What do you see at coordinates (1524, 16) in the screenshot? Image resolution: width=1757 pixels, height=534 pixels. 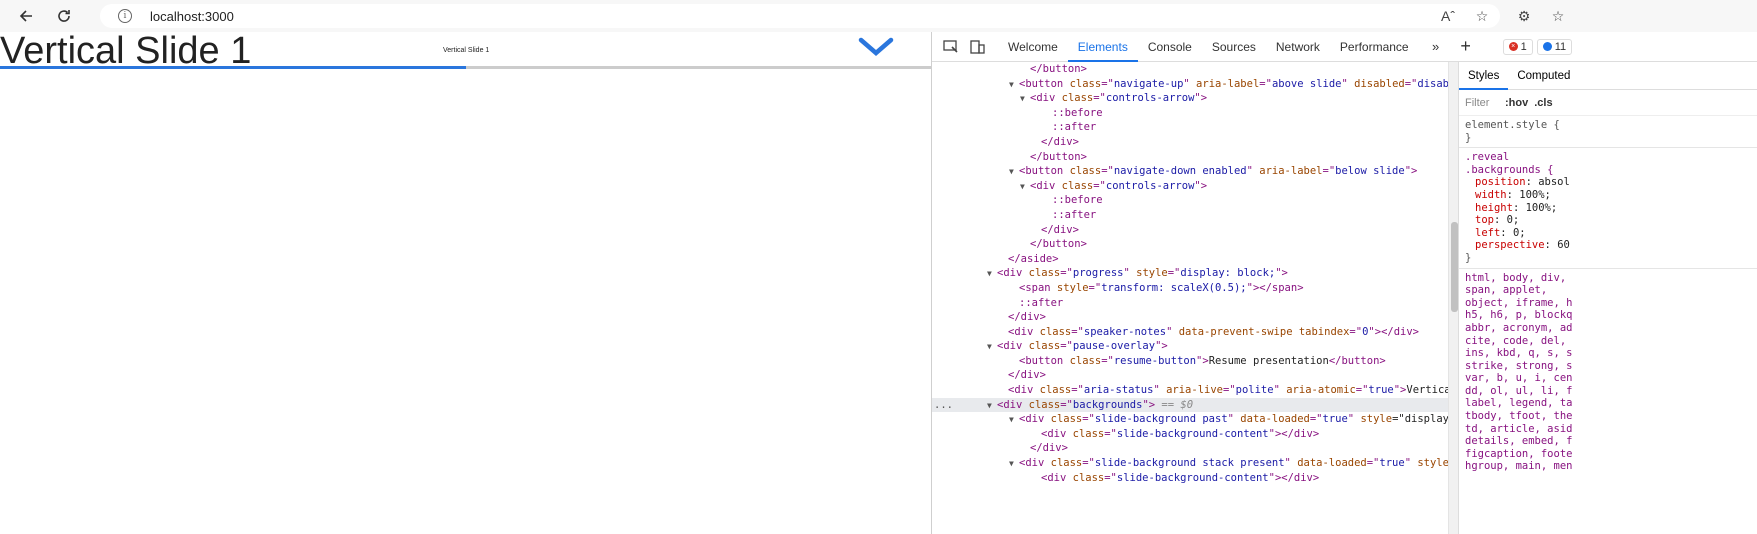 I see `extensions-icon: ⚙` at bounding box center [1524, 16].